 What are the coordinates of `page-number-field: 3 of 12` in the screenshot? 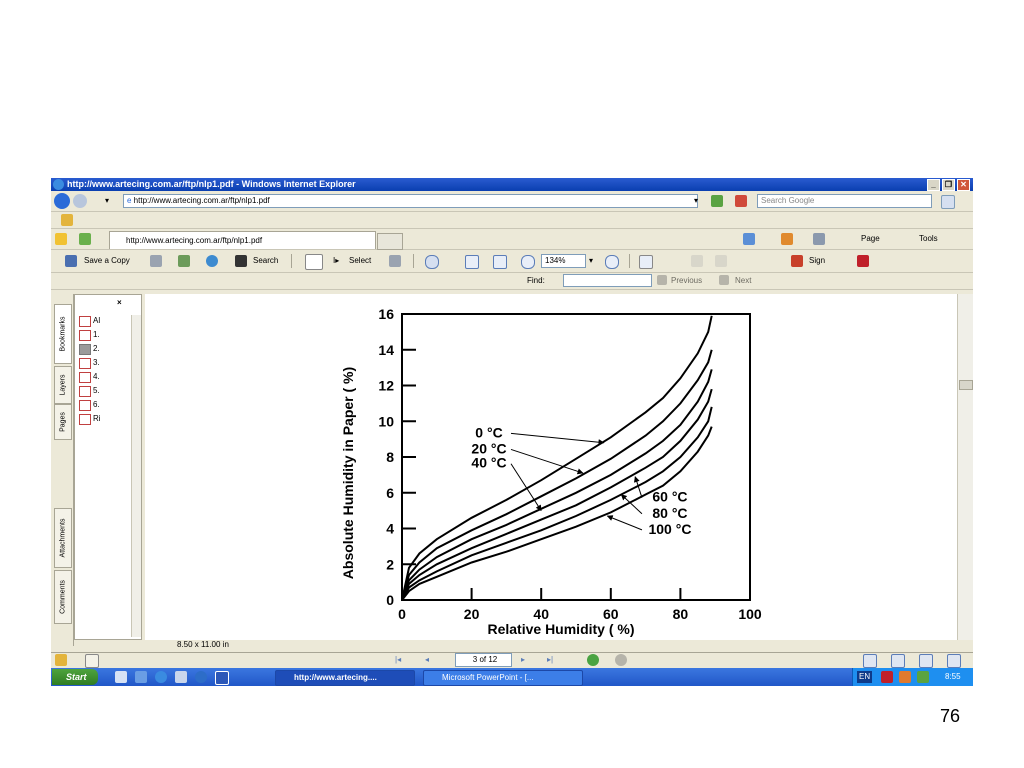 It's located at (483, 660).